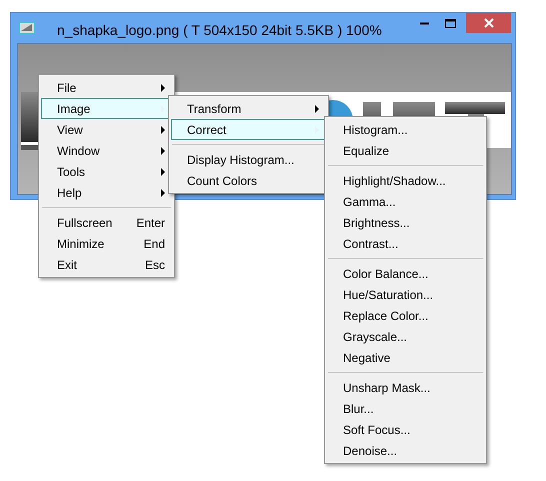 The height and width of the screenshot is (481, 546). I want to click on menu-item: Count Colors, so click(248, 180).